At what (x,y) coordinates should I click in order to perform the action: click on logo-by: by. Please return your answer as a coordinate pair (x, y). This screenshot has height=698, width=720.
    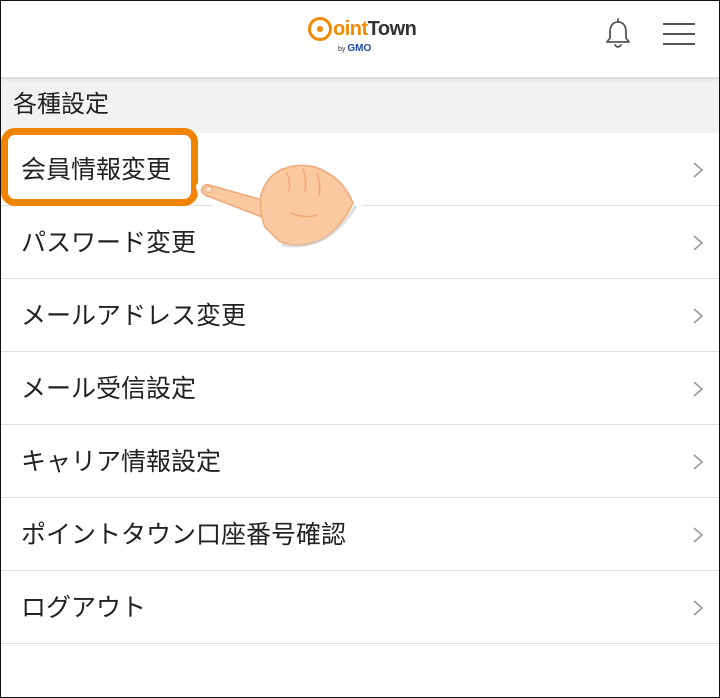
    Looking at the image, I should click on (342, 49).